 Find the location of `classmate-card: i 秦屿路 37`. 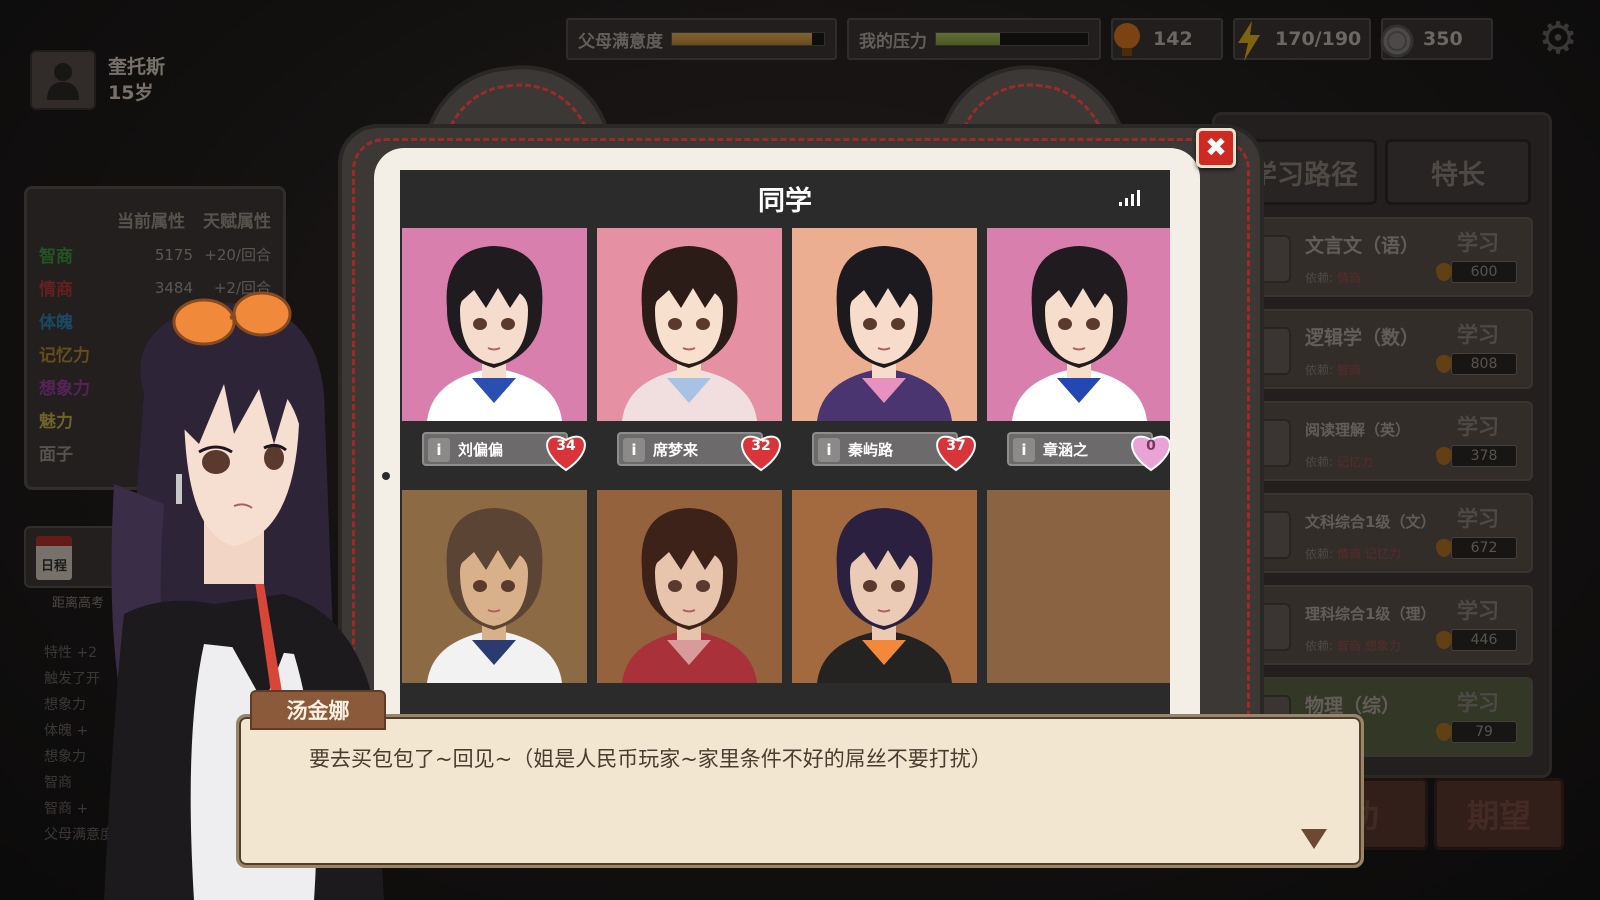

classmate-card: i 秦屿路 37 is located at coordinates (884, 353).